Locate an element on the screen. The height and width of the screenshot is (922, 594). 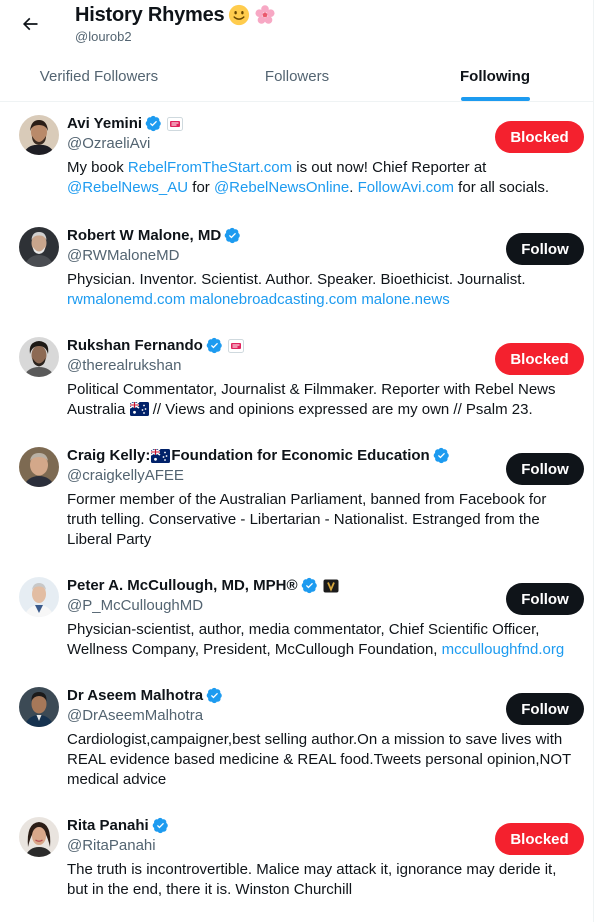
back-button is located at coordinates (30, 24).